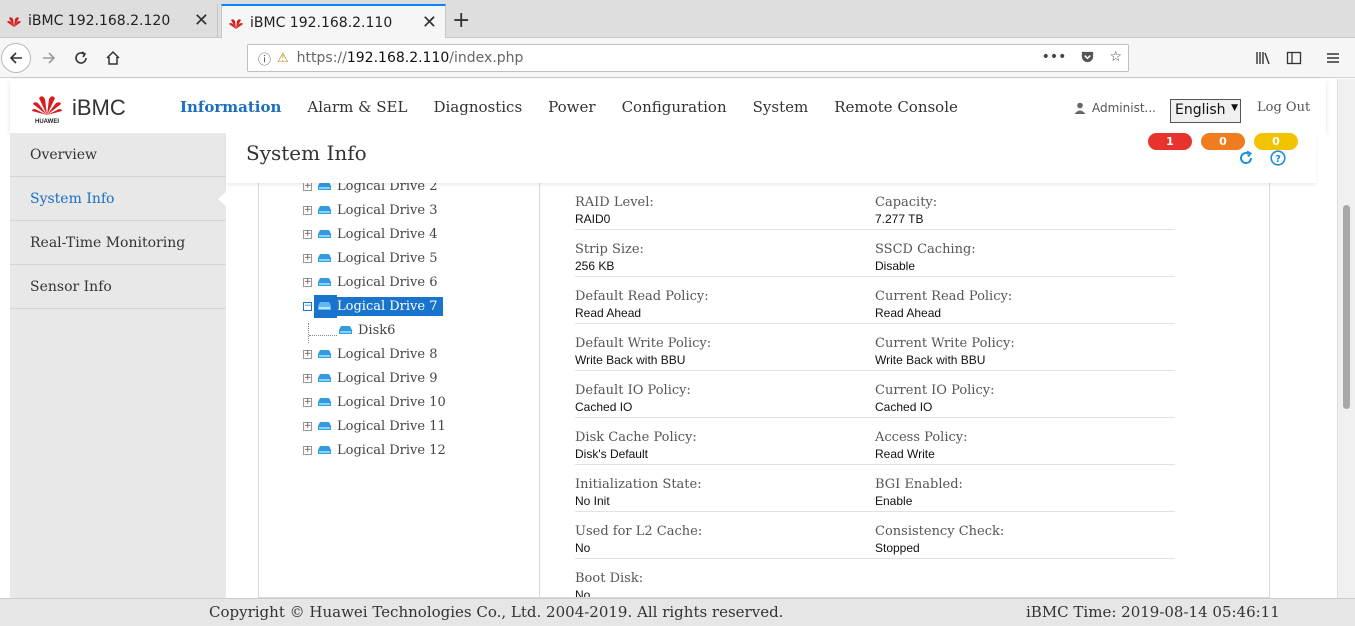 The image size is (1355, 626). Describe the element at coordinates (118, 287) in the screenshot. I see `sidebar-item-sensor-info: Sensor Info` at that location.